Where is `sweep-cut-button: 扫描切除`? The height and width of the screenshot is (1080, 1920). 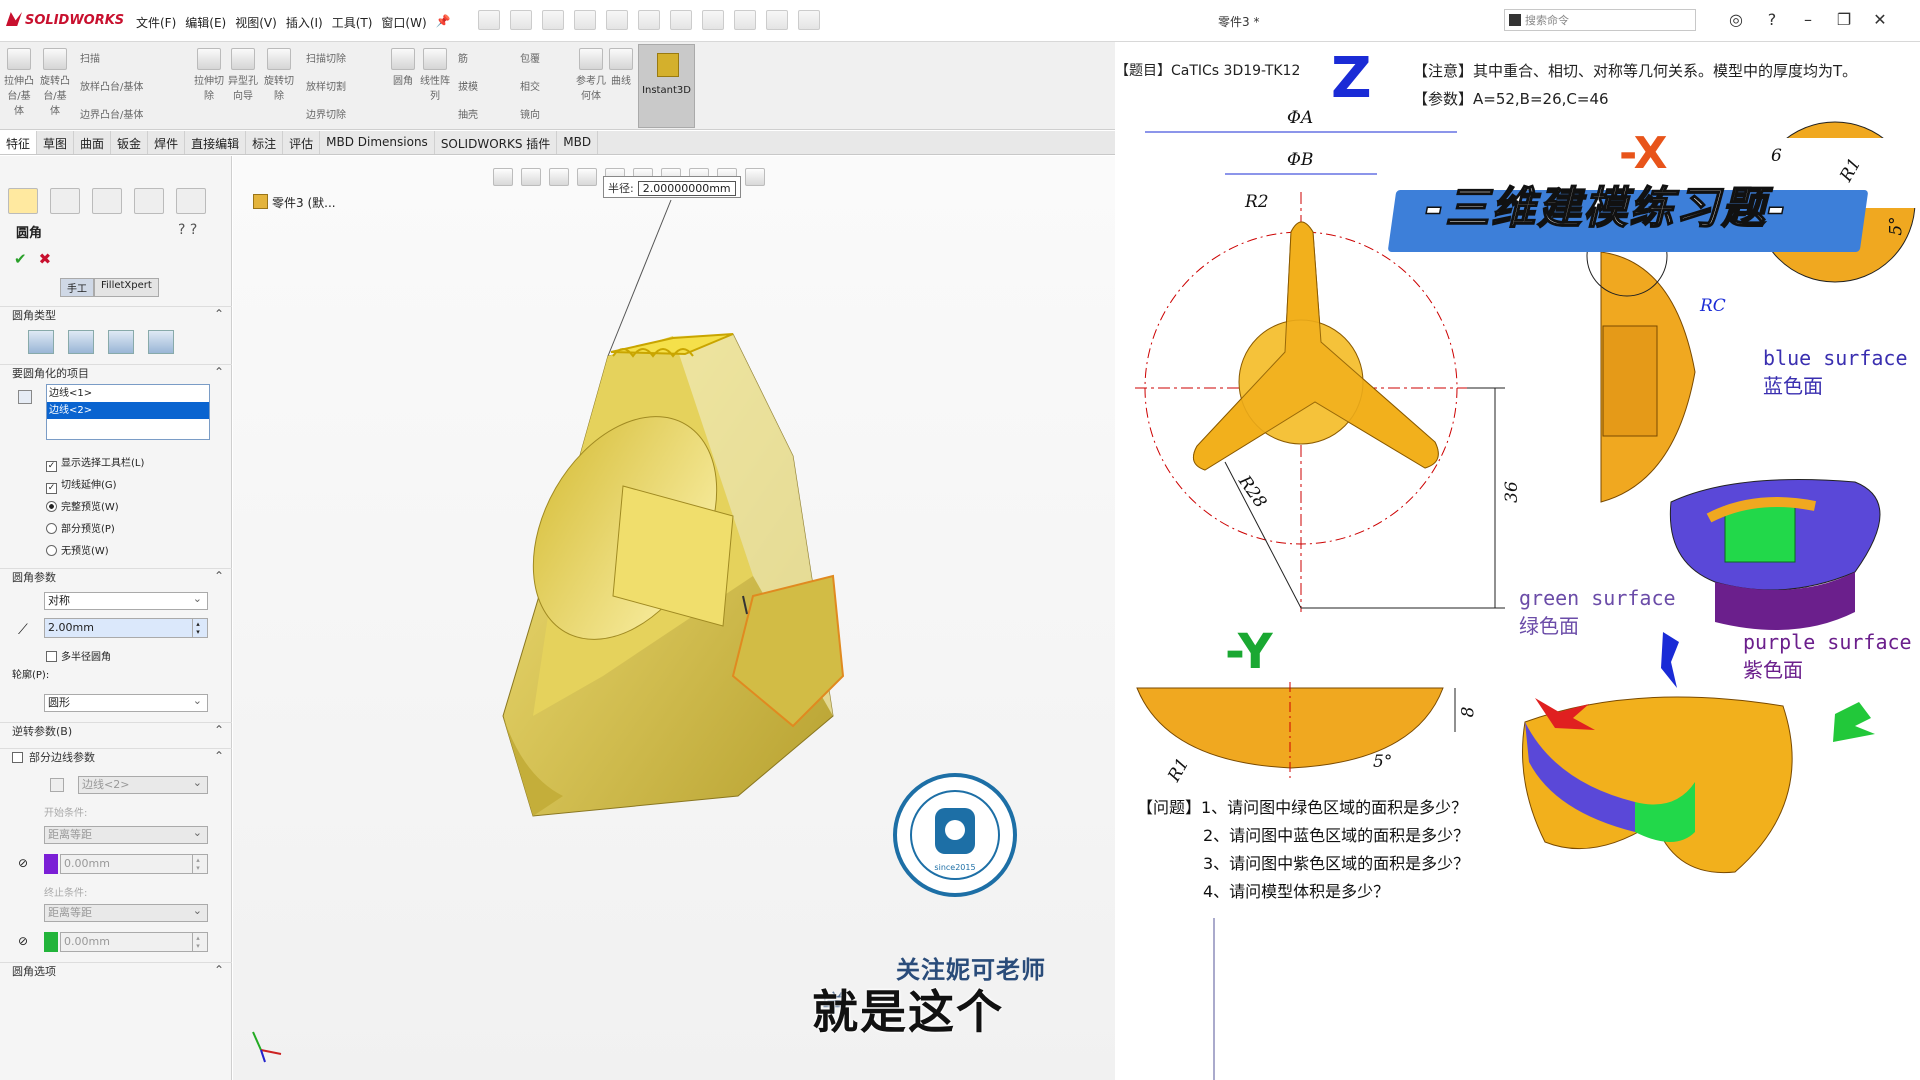
sweep-cut-button: 扫描切除 is located at coordinates (346, 57).